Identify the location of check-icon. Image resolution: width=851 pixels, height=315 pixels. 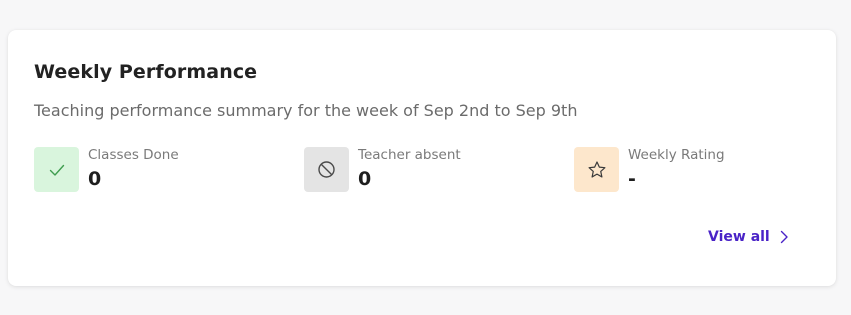
(57, 170).